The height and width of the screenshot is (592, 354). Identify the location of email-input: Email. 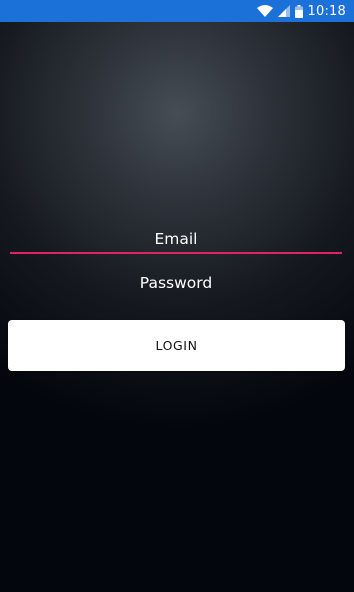
(176, 241).